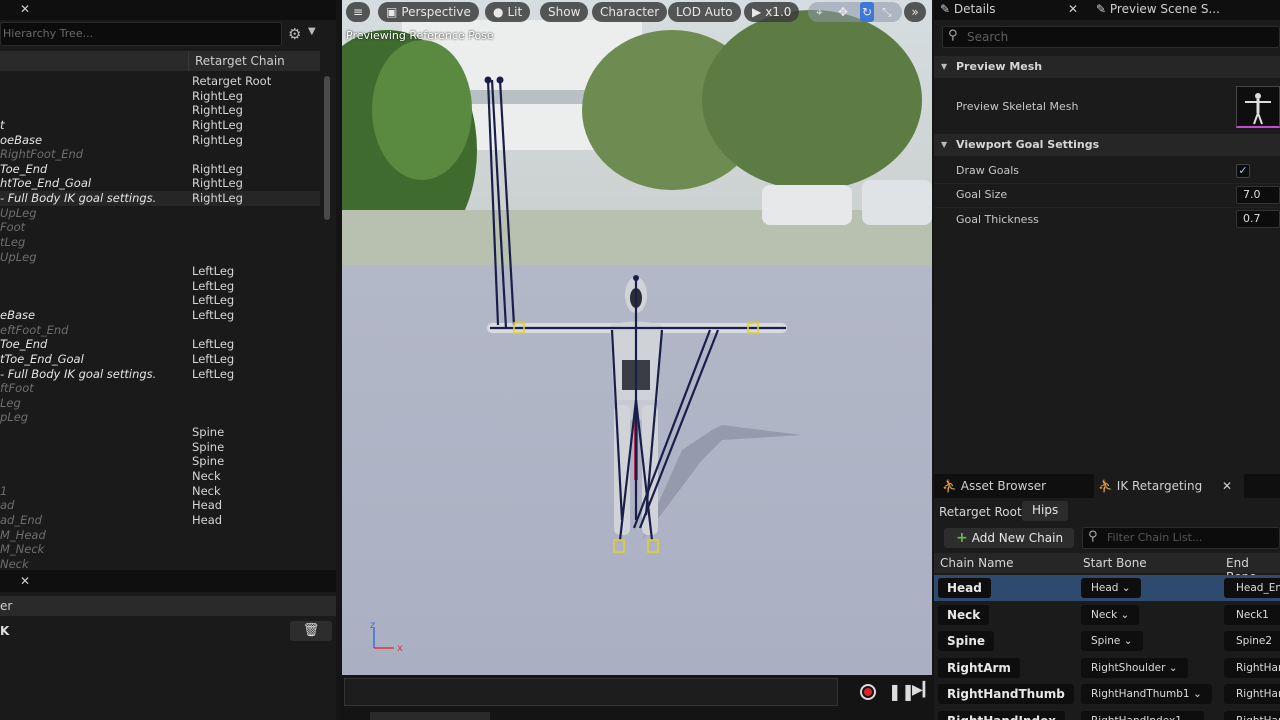  Describe the element at coordinates (843, 12) in the screenshot. I see `move-icon: ✥` at that location.